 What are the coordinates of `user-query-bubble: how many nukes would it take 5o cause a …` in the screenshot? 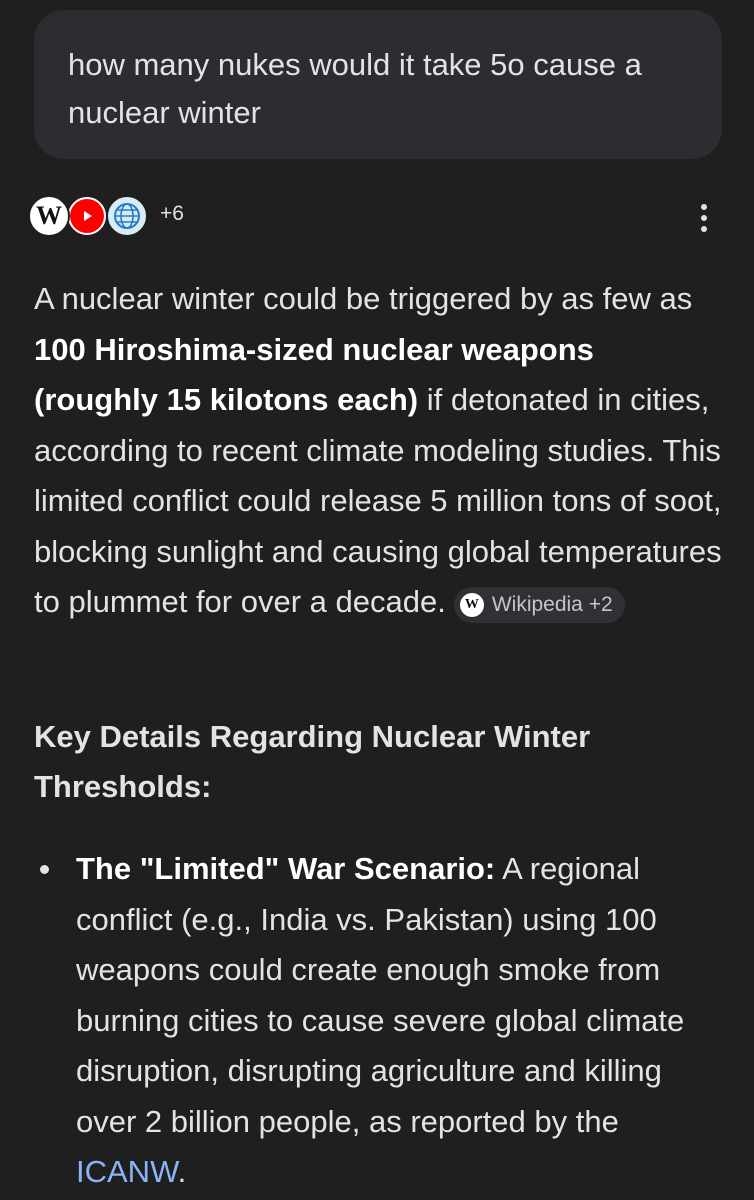 It's located at (378, 84).